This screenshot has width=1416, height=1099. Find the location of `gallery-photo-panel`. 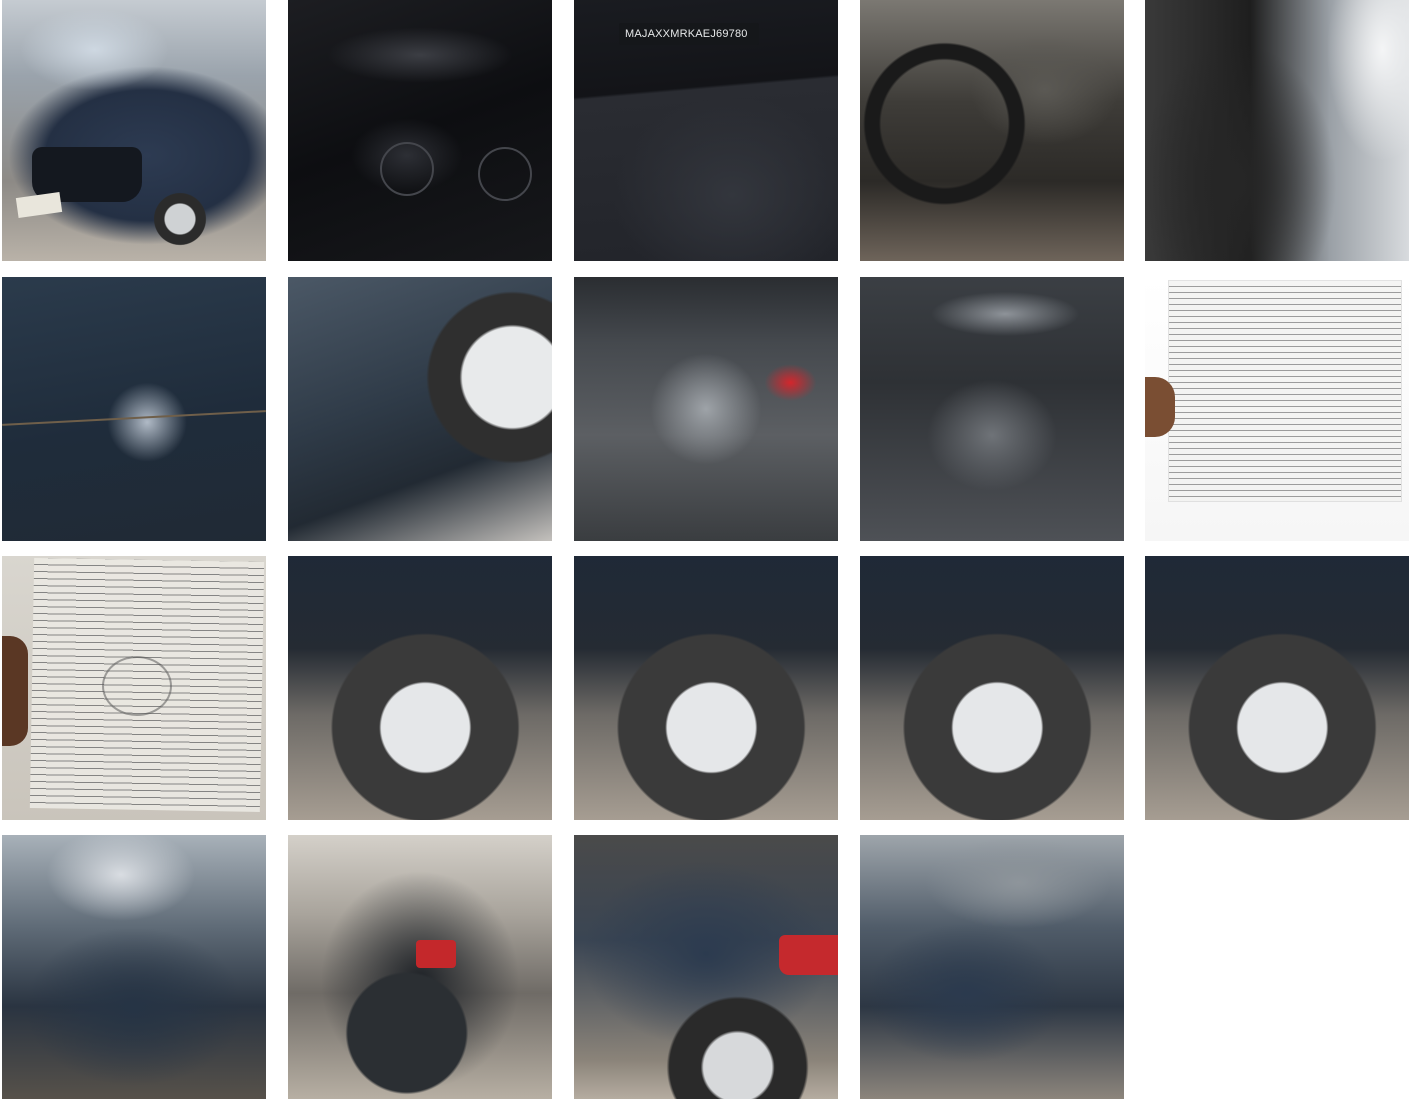

gallery-photo-panel is located at coordinates (134, 409).